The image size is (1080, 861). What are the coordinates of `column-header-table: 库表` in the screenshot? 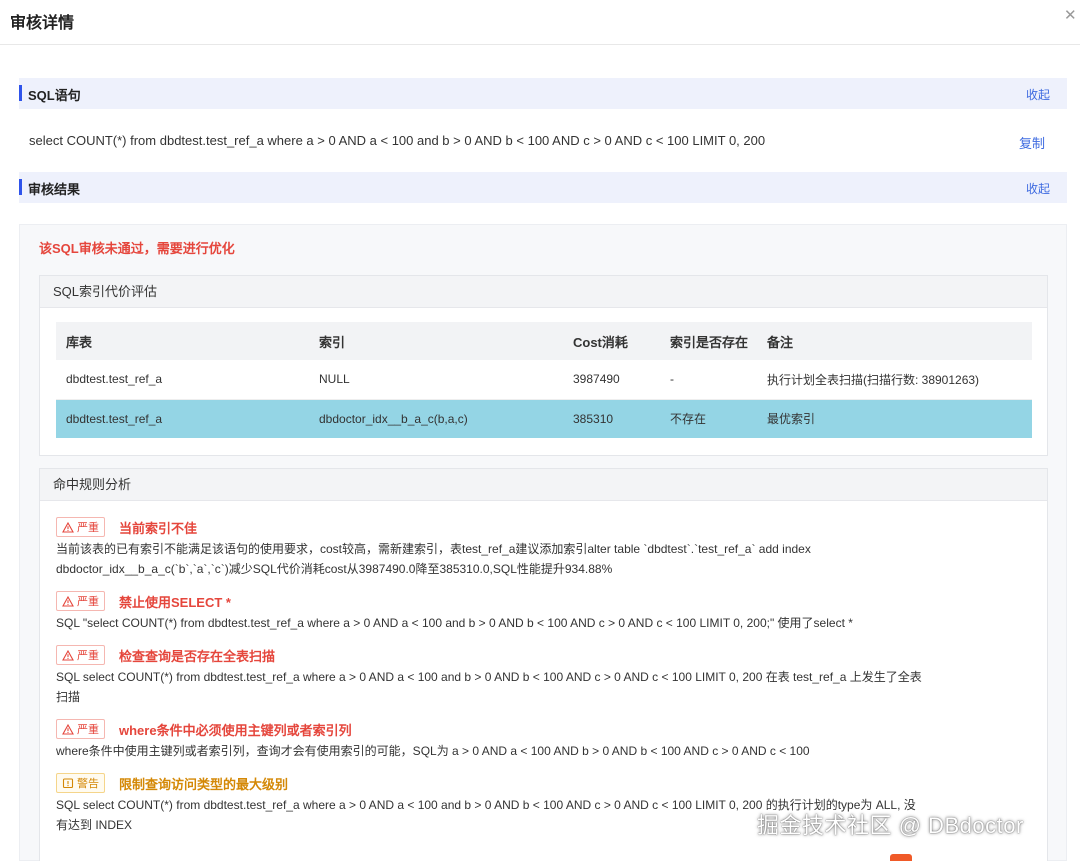 It's located at (182, 341).